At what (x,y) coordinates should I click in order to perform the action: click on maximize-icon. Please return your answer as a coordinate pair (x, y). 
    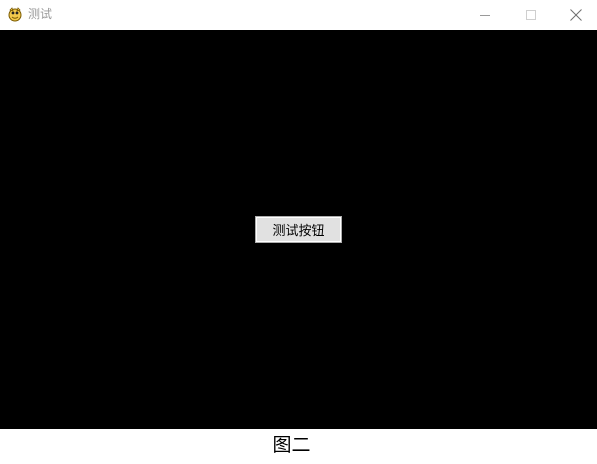
    Looking at the image, I should click on (531, 14).